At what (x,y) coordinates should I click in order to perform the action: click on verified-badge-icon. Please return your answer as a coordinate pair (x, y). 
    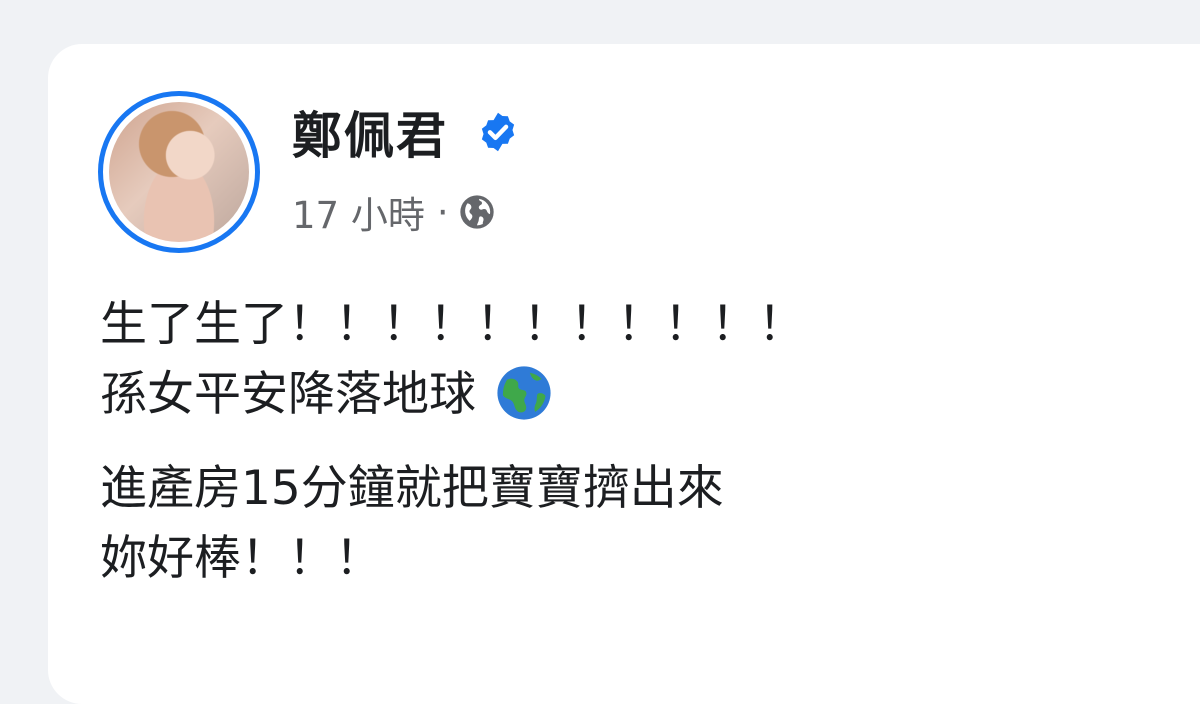
    Looking at the image, I should click on (498, 132).